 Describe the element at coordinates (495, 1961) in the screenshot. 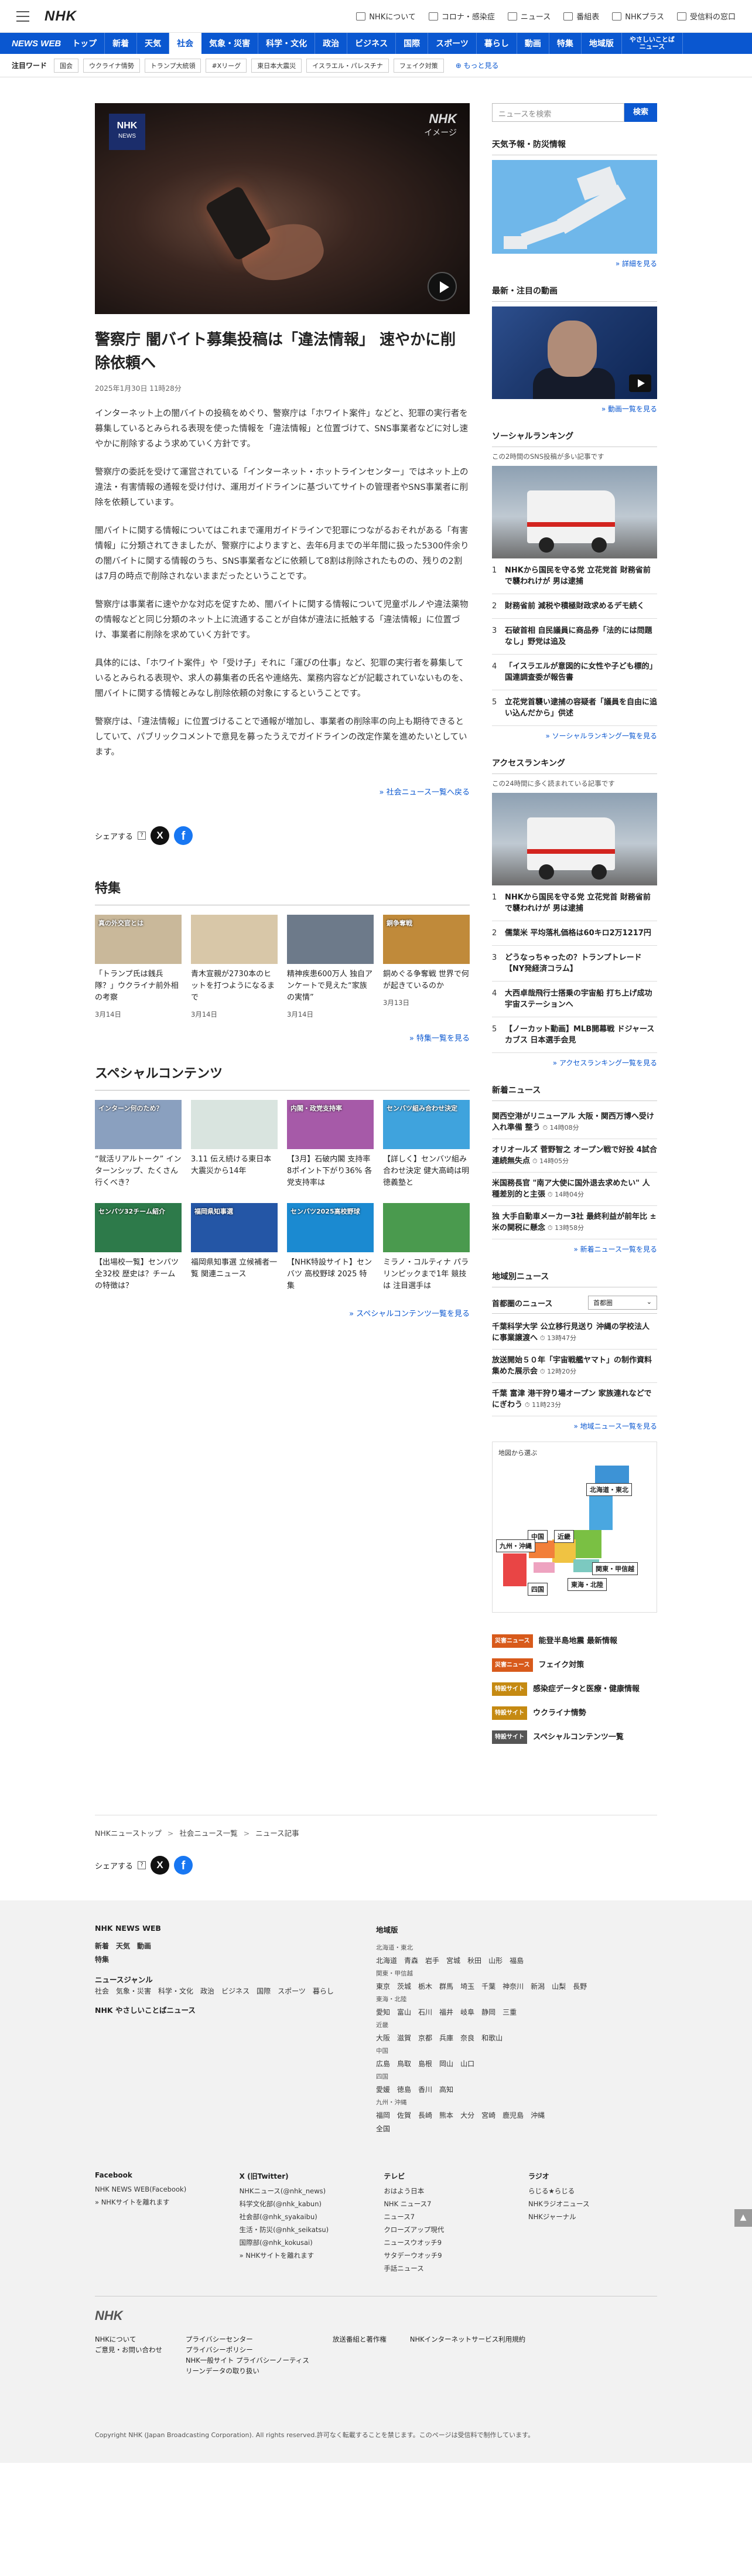

I see `footer-pref-link: 山形` at that location.